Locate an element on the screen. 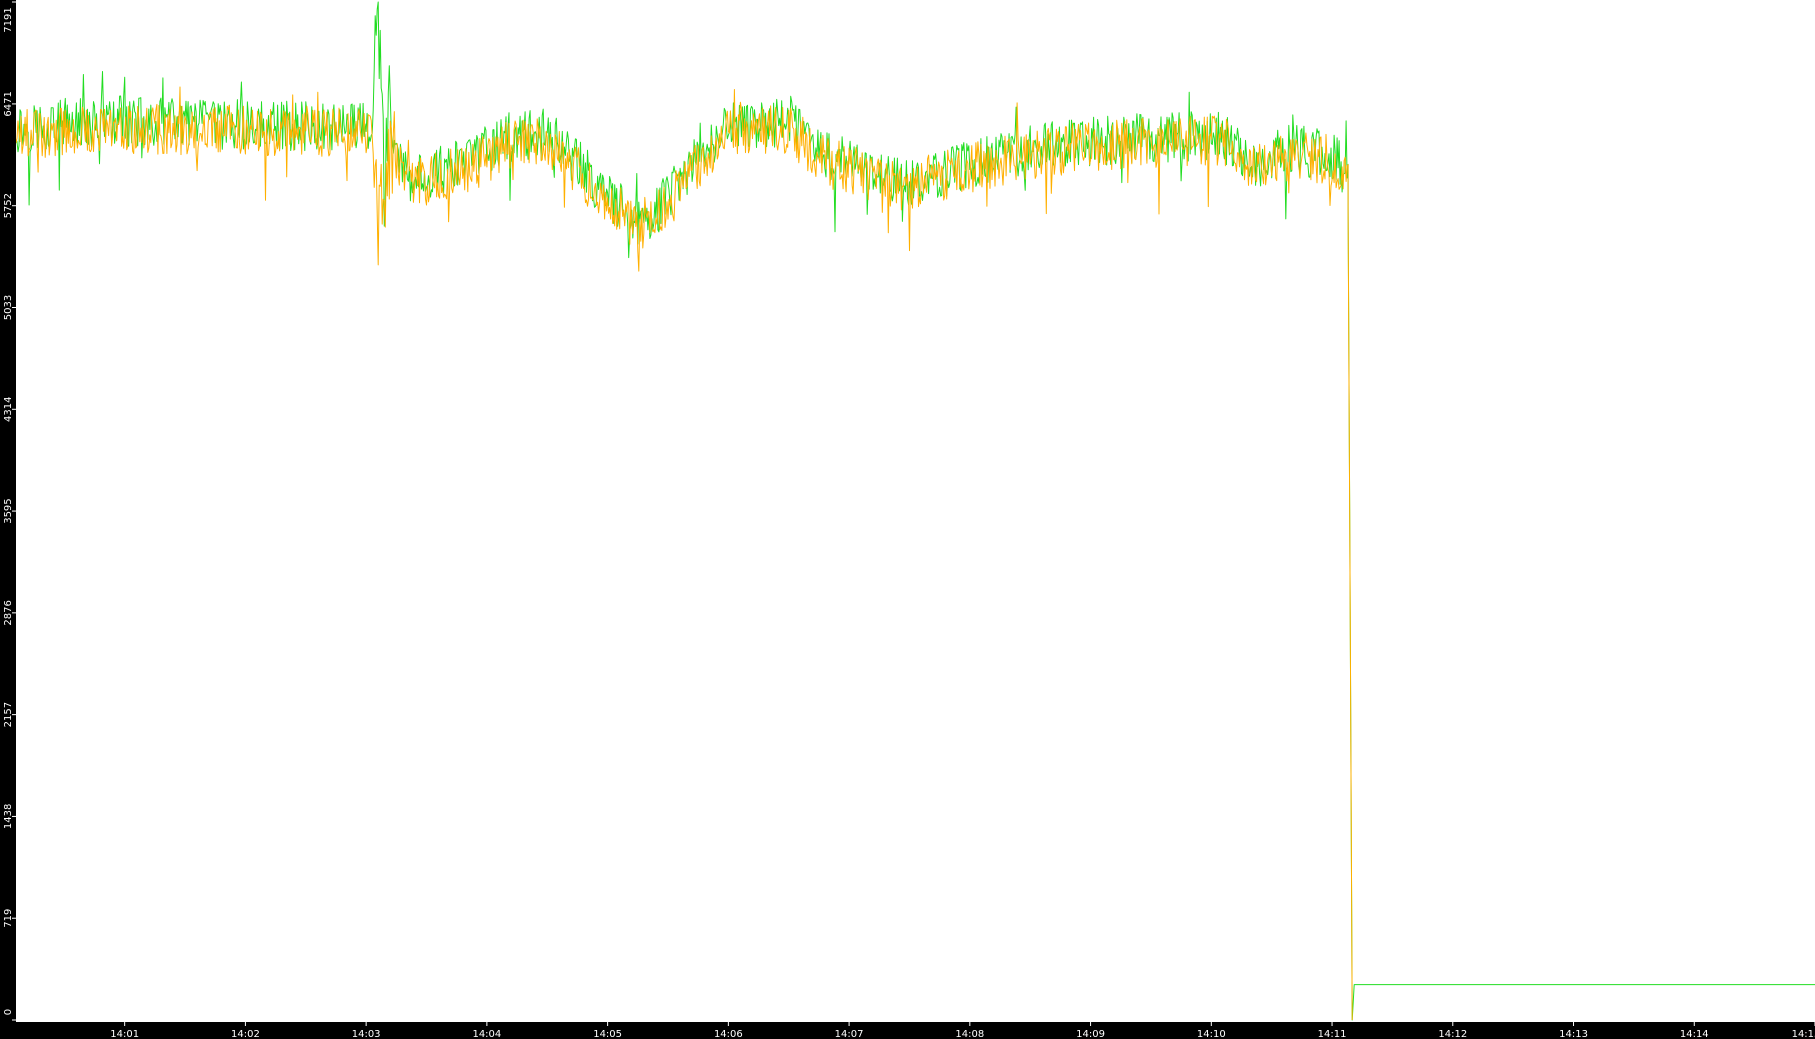  x-tick-label: 14:01 is located at coordinates (124, 1034).